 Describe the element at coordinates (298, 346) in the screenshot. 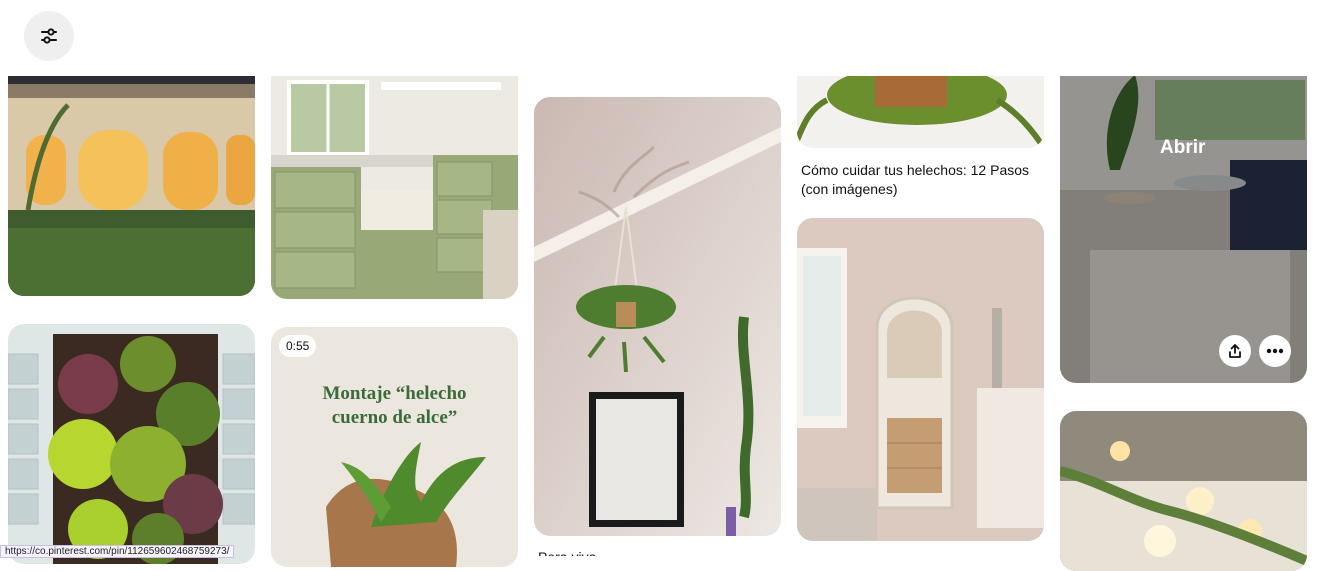

I see `video-duration-badge: 0:55` at that location.